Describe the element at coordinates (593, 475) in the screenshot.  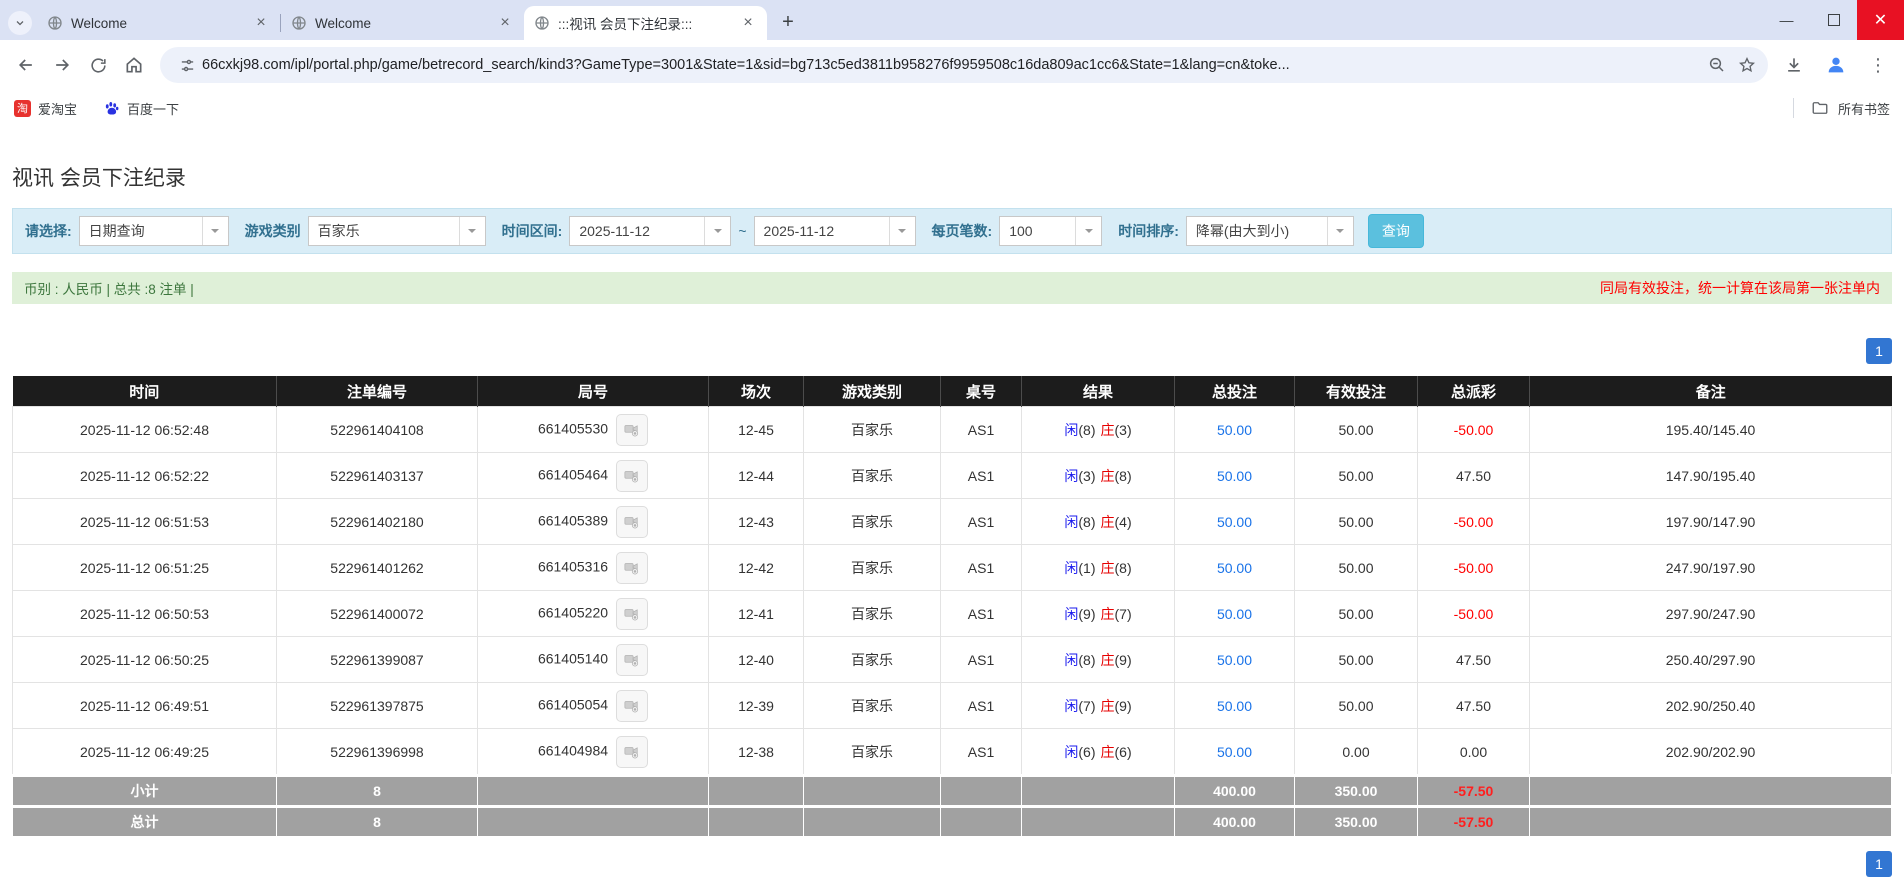
I see `cell-round: 661405464` at that location.